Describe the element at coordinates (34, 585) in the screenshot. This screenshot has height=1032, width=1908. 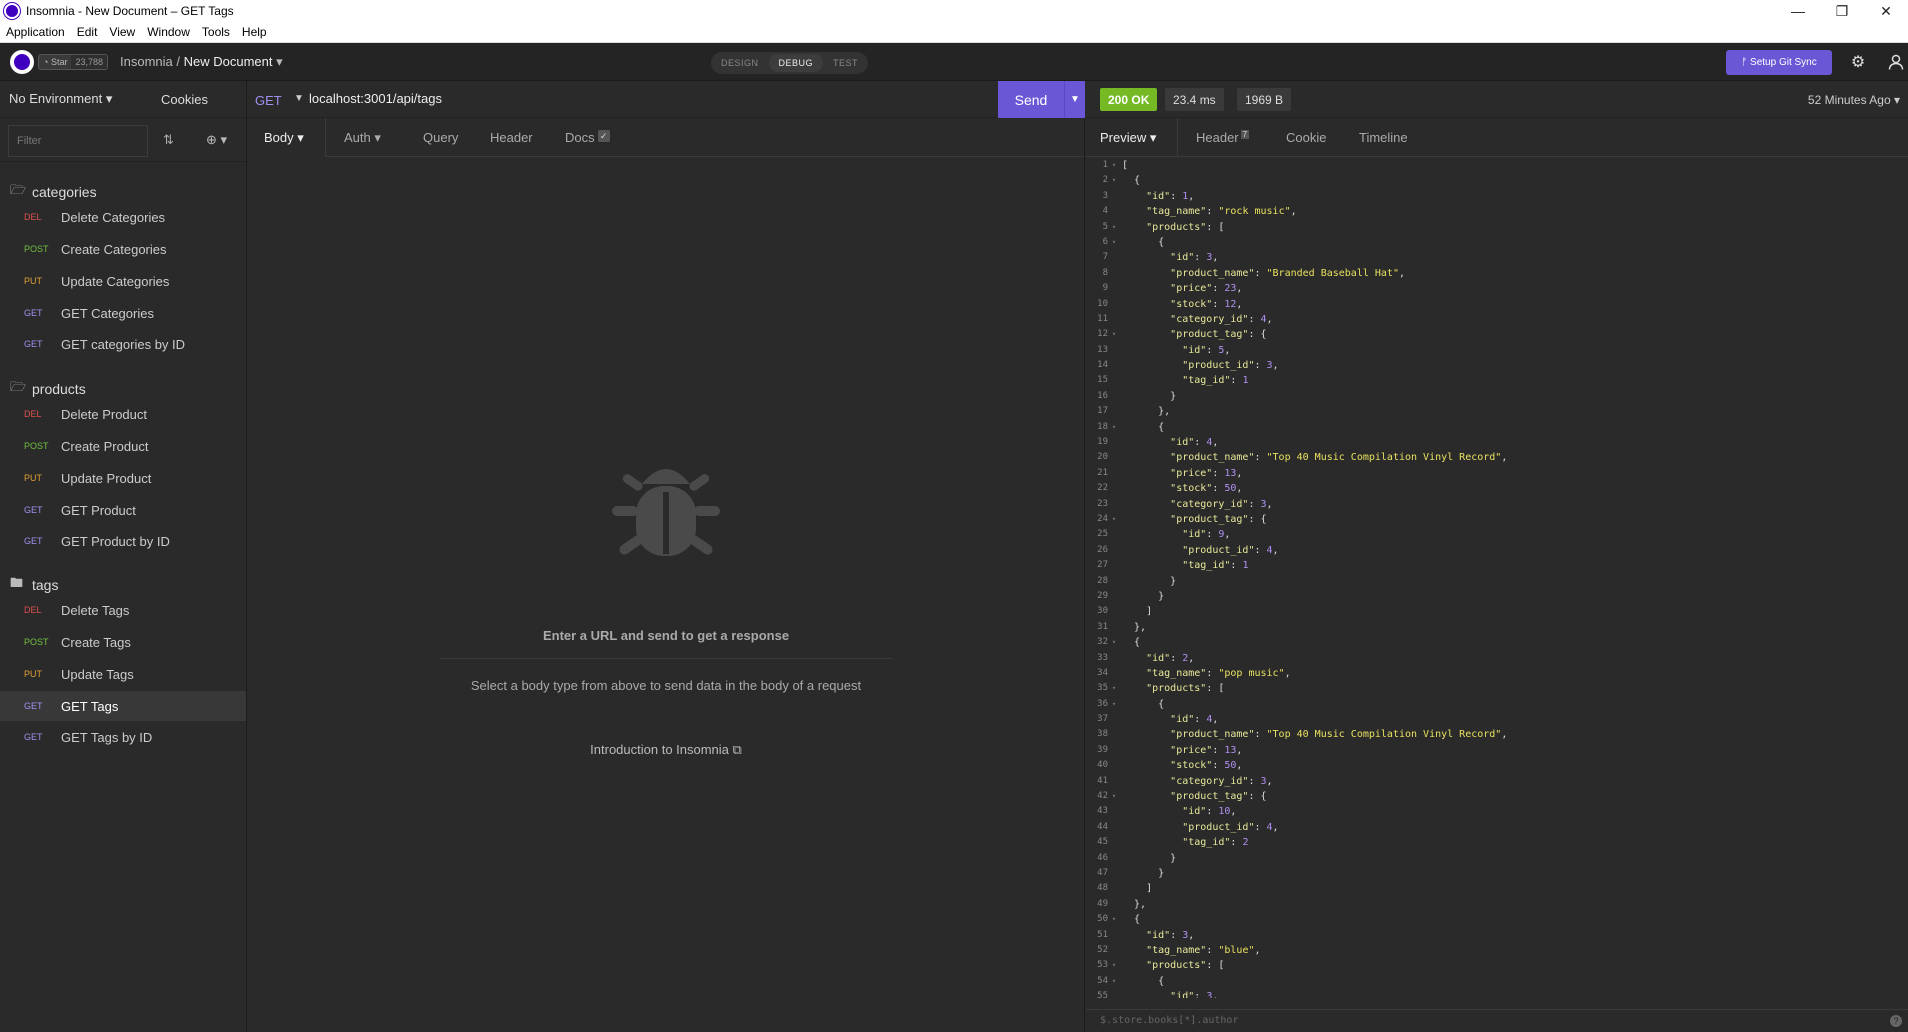
I see `sidebar-folder-tags: 🖿 tags` at that location.